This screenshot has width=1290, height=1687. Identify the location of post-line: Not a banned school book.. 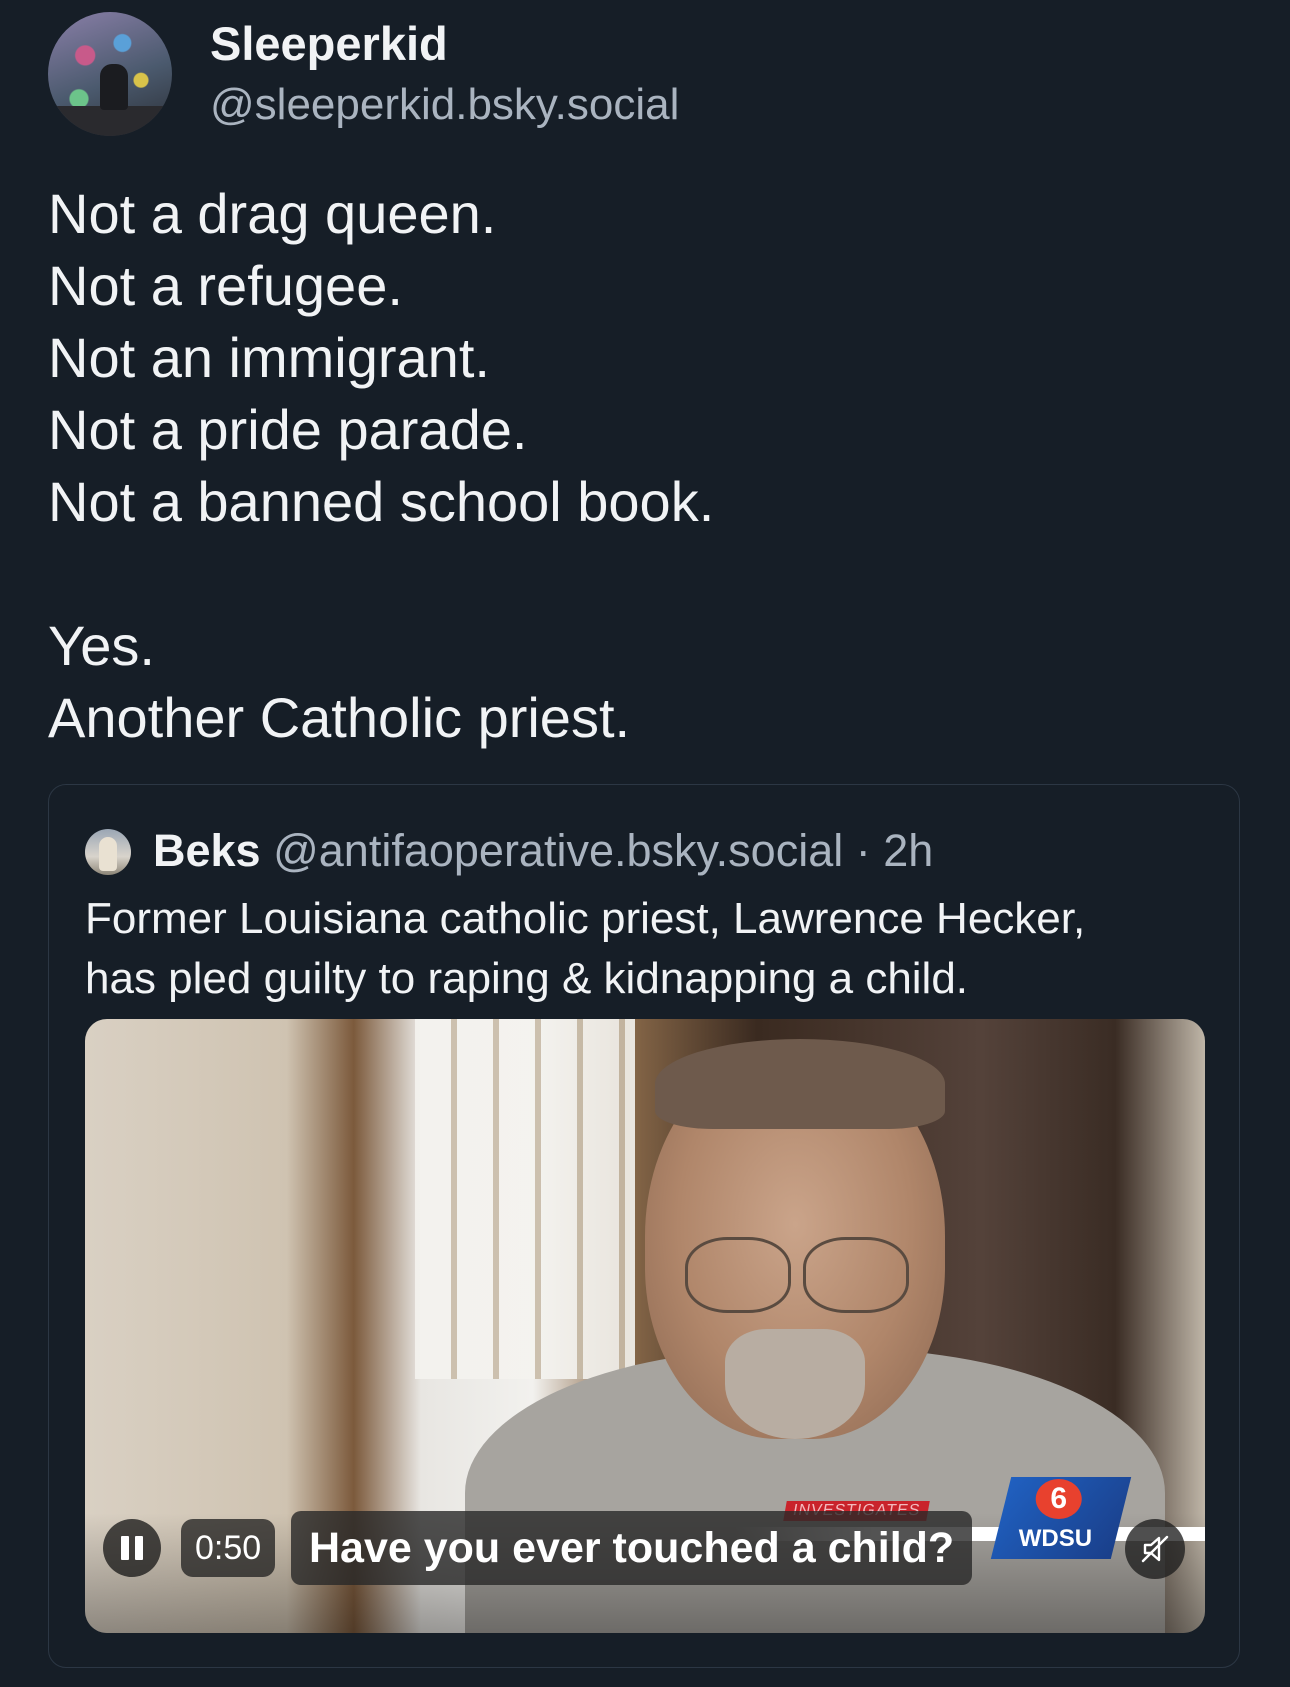
(381, 501).